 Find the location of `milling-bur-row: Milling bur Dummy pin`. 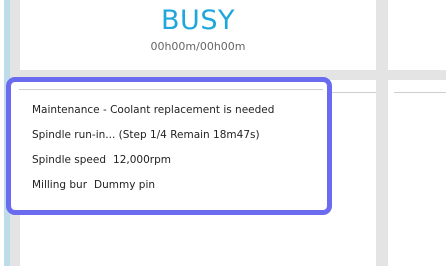

milling-bur-row: Milling bur Dummy pin is located at coordinates (93, 185).